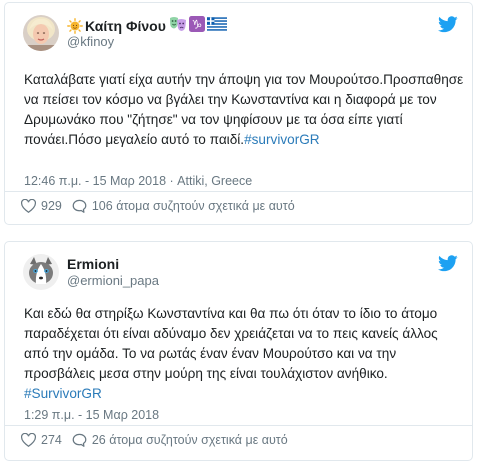  I want to click on location-link: Attiki, Greece, so click(214, 181).